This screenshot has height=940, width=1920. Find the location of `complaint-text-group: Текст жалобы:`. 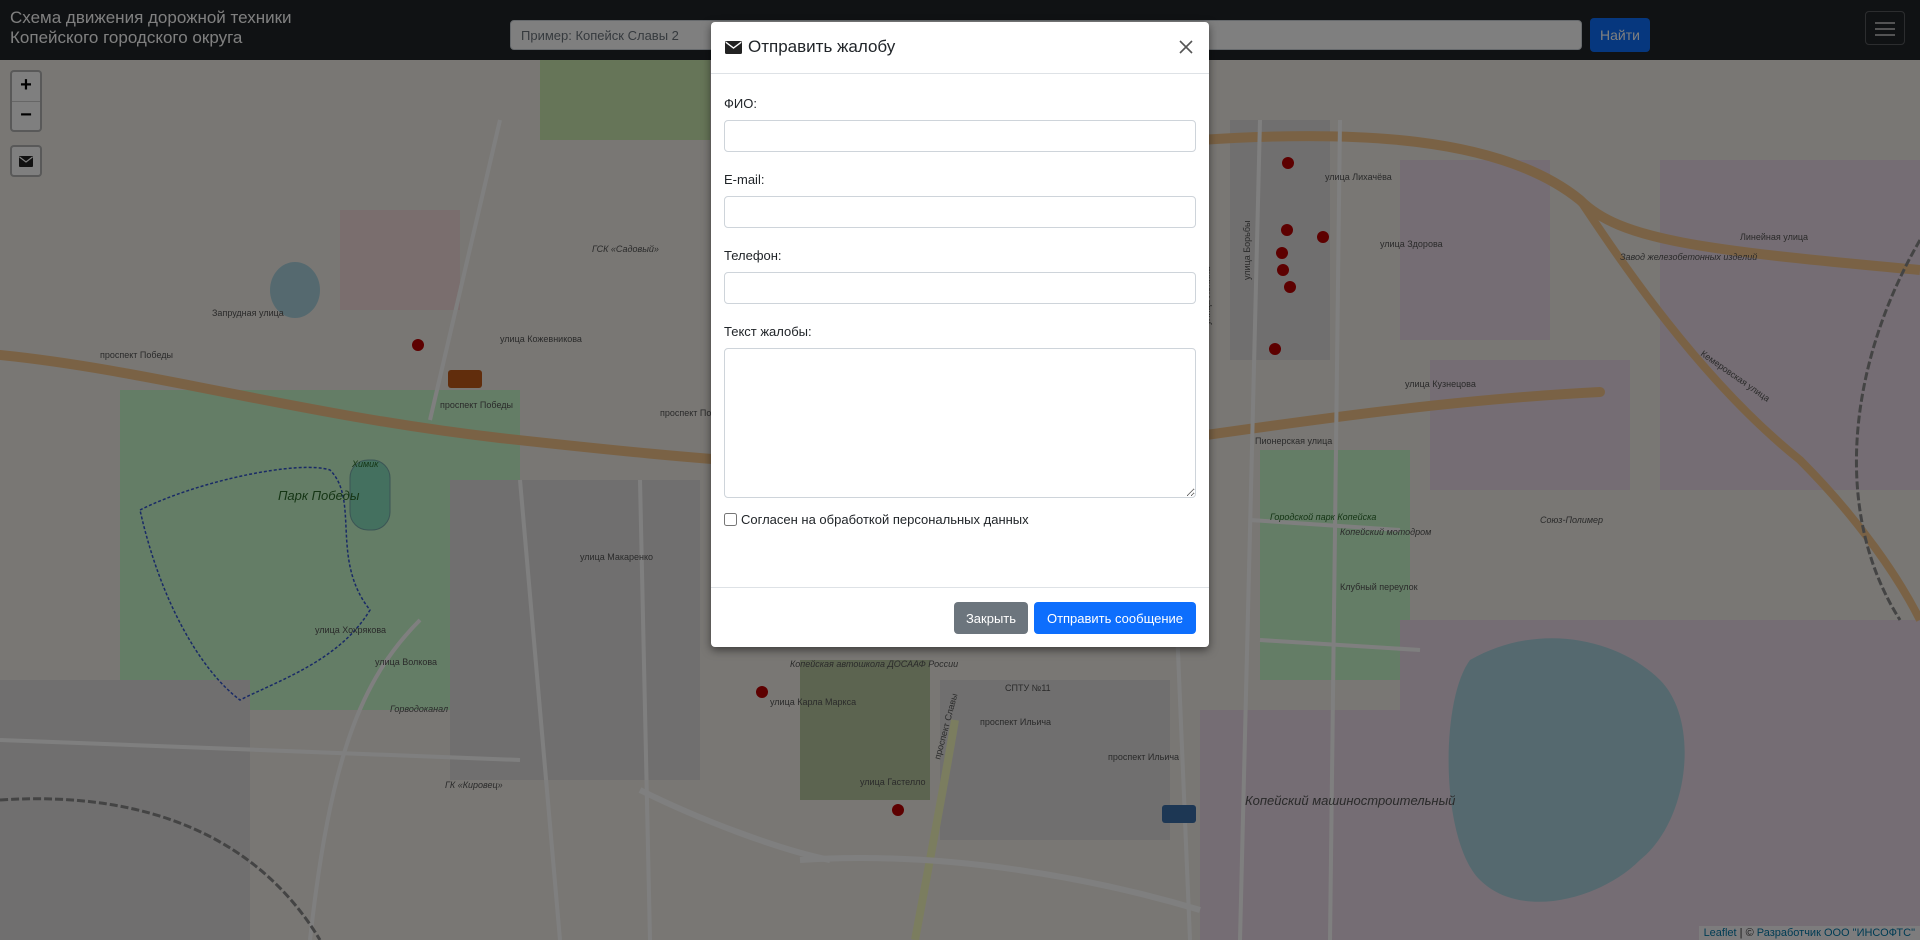

complaint-text-group: Текст жалобы: is located at coordinates (960, 411).